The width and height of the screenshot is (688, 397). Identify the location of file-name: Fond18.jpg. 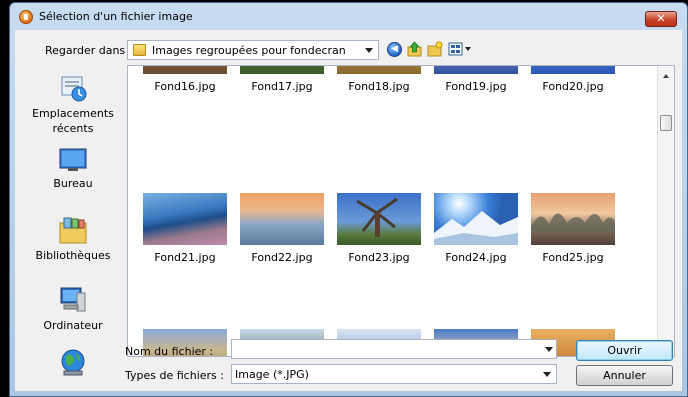
(379, 86).